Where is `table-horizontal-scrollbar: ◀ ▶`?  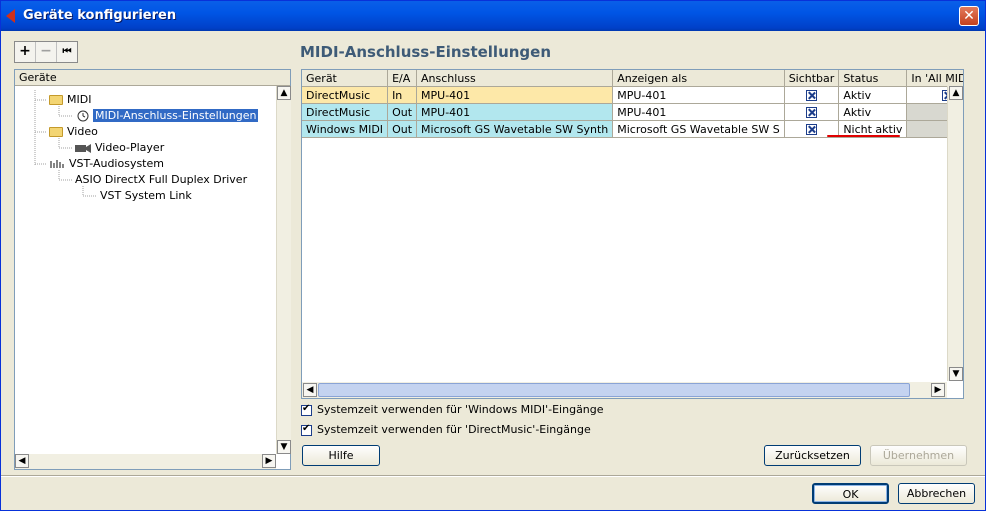
table-horizontal-scrollbar: ◀ ▶ is located at coordinates (624, 390).